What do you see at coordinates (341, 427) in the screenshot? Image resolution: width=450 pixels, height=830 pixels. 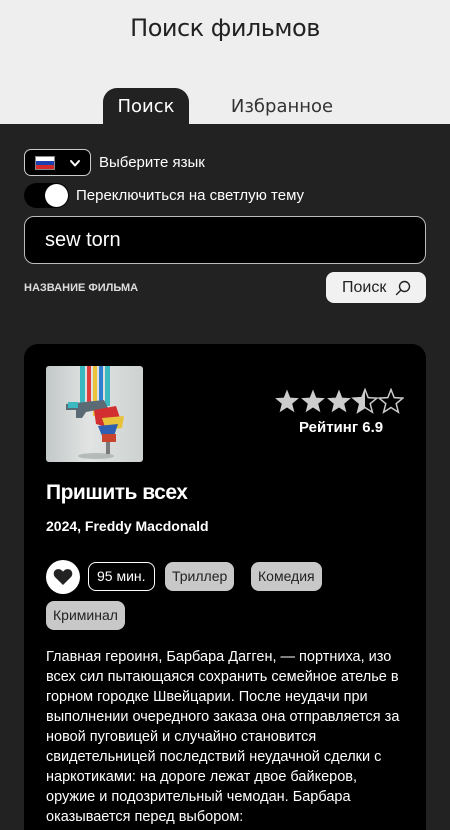 I see `rating-text: Рейтинг 6.9` at bounding box center [341, 427].